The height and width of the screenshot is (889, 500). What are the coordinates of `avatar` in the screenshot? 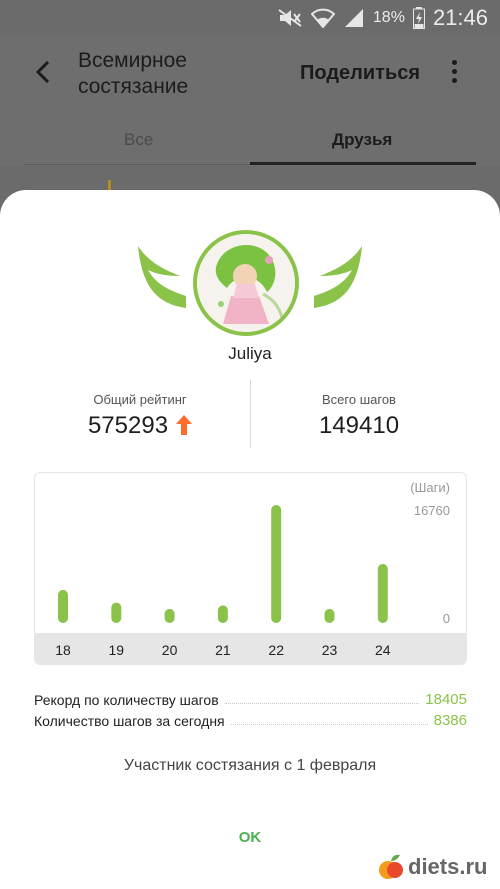 It's located at (246, 283).